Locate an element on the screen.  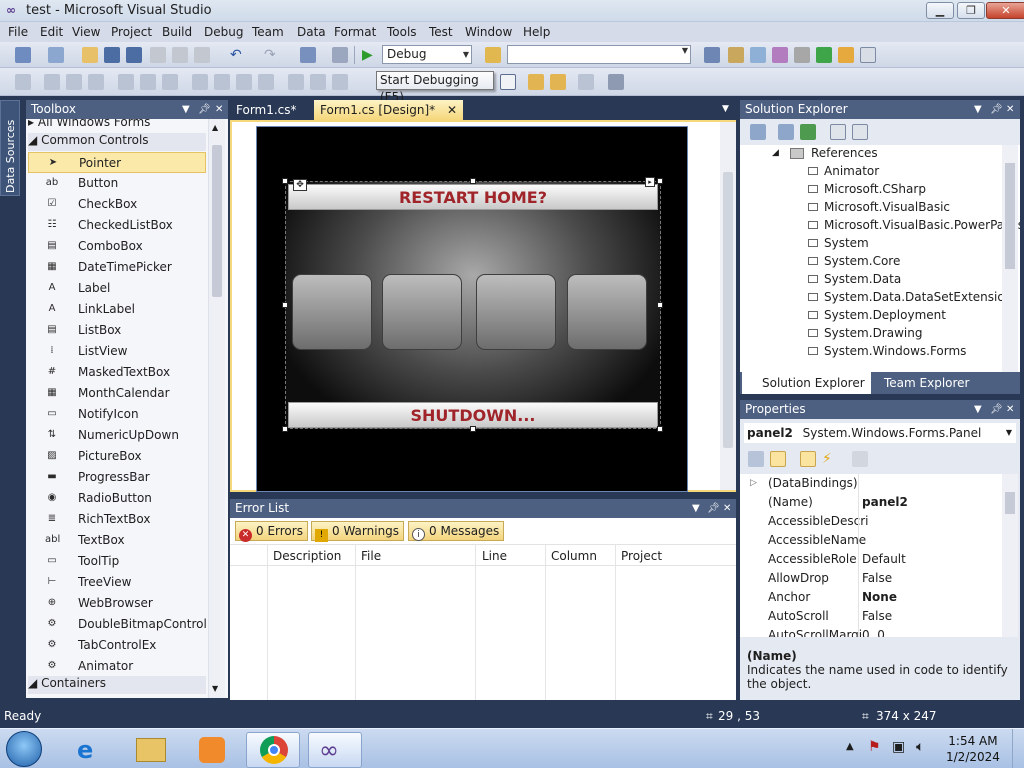
toolbox-scrollbar: ▲ ▼ is located at coordinates (216, 408).